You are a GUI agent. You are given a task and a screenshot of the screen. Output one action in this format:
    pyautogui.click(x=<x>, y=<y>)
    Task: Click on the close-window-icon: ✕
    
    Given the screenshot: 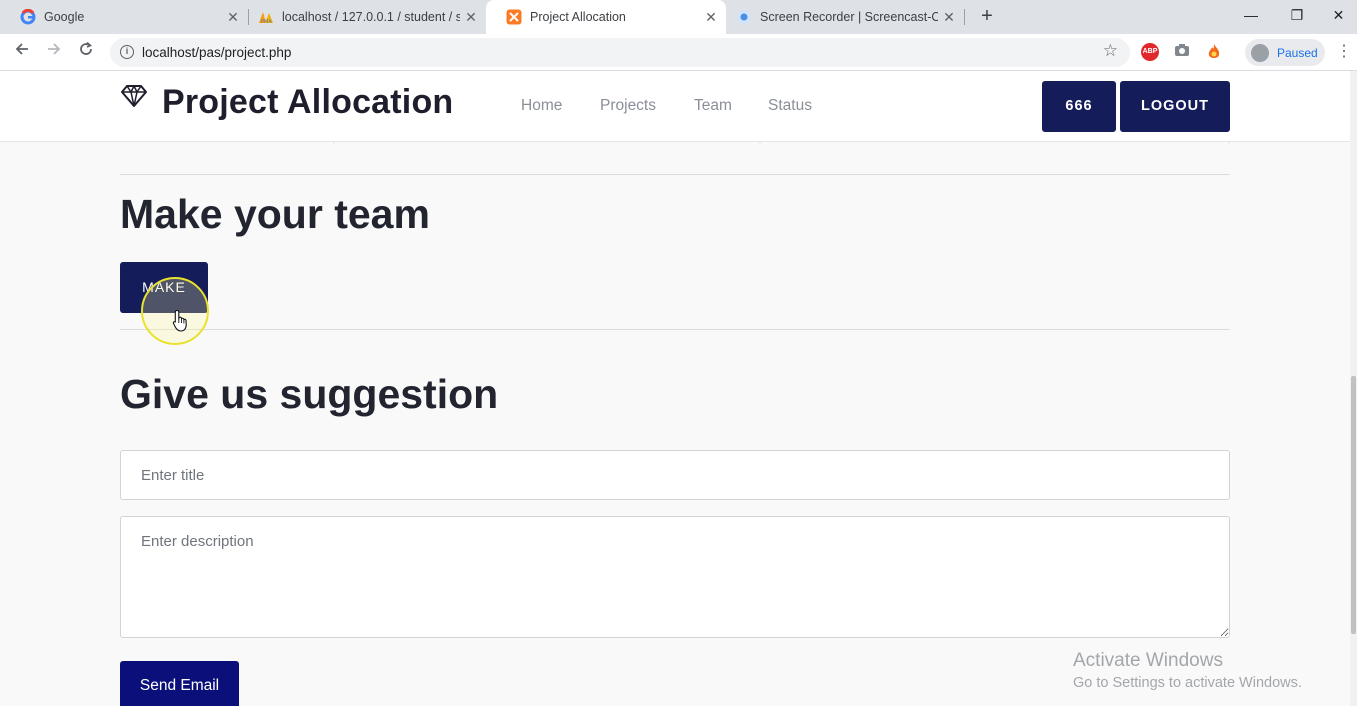 What is the action you would take?
    pyautogui.click(x=1338, y=15)
    